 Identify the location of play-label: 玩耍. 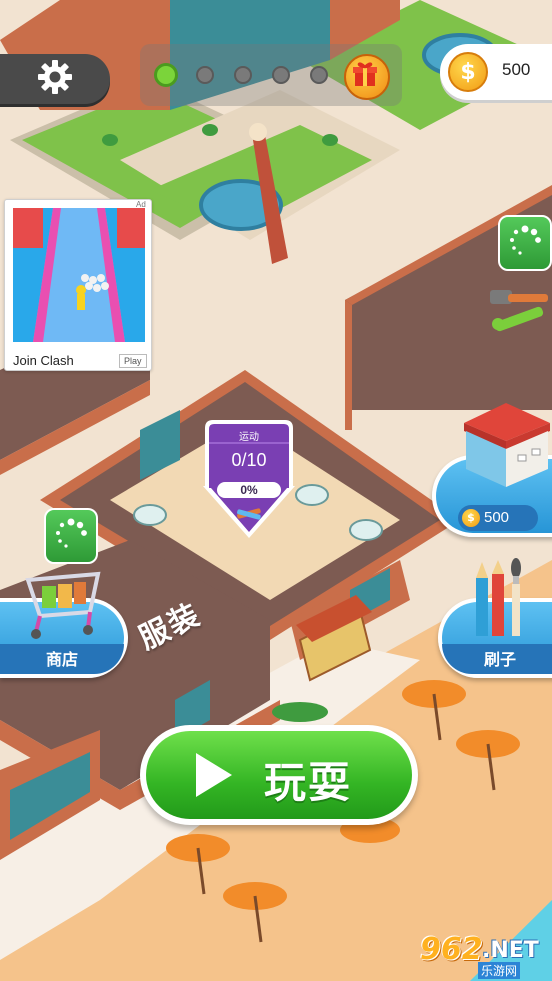
(308, 782).